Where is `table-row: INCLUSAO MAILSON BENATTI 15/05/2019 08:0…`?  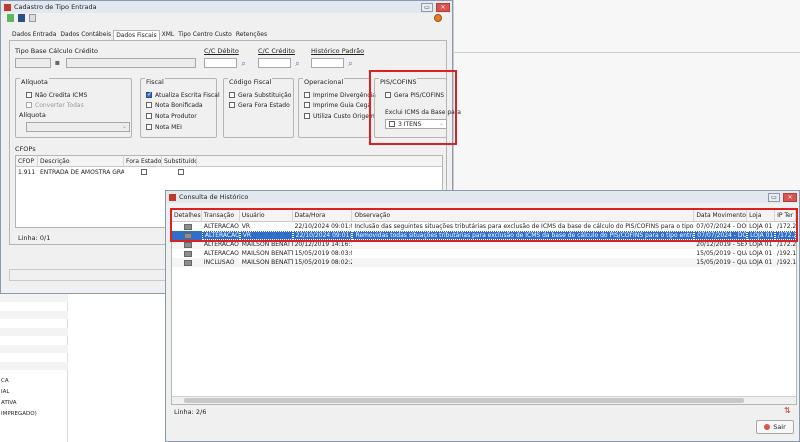 table-row: INCLUSAO MAILSON BENATTI 15/05/2019 08:0… is located at coordinates (484, 262).